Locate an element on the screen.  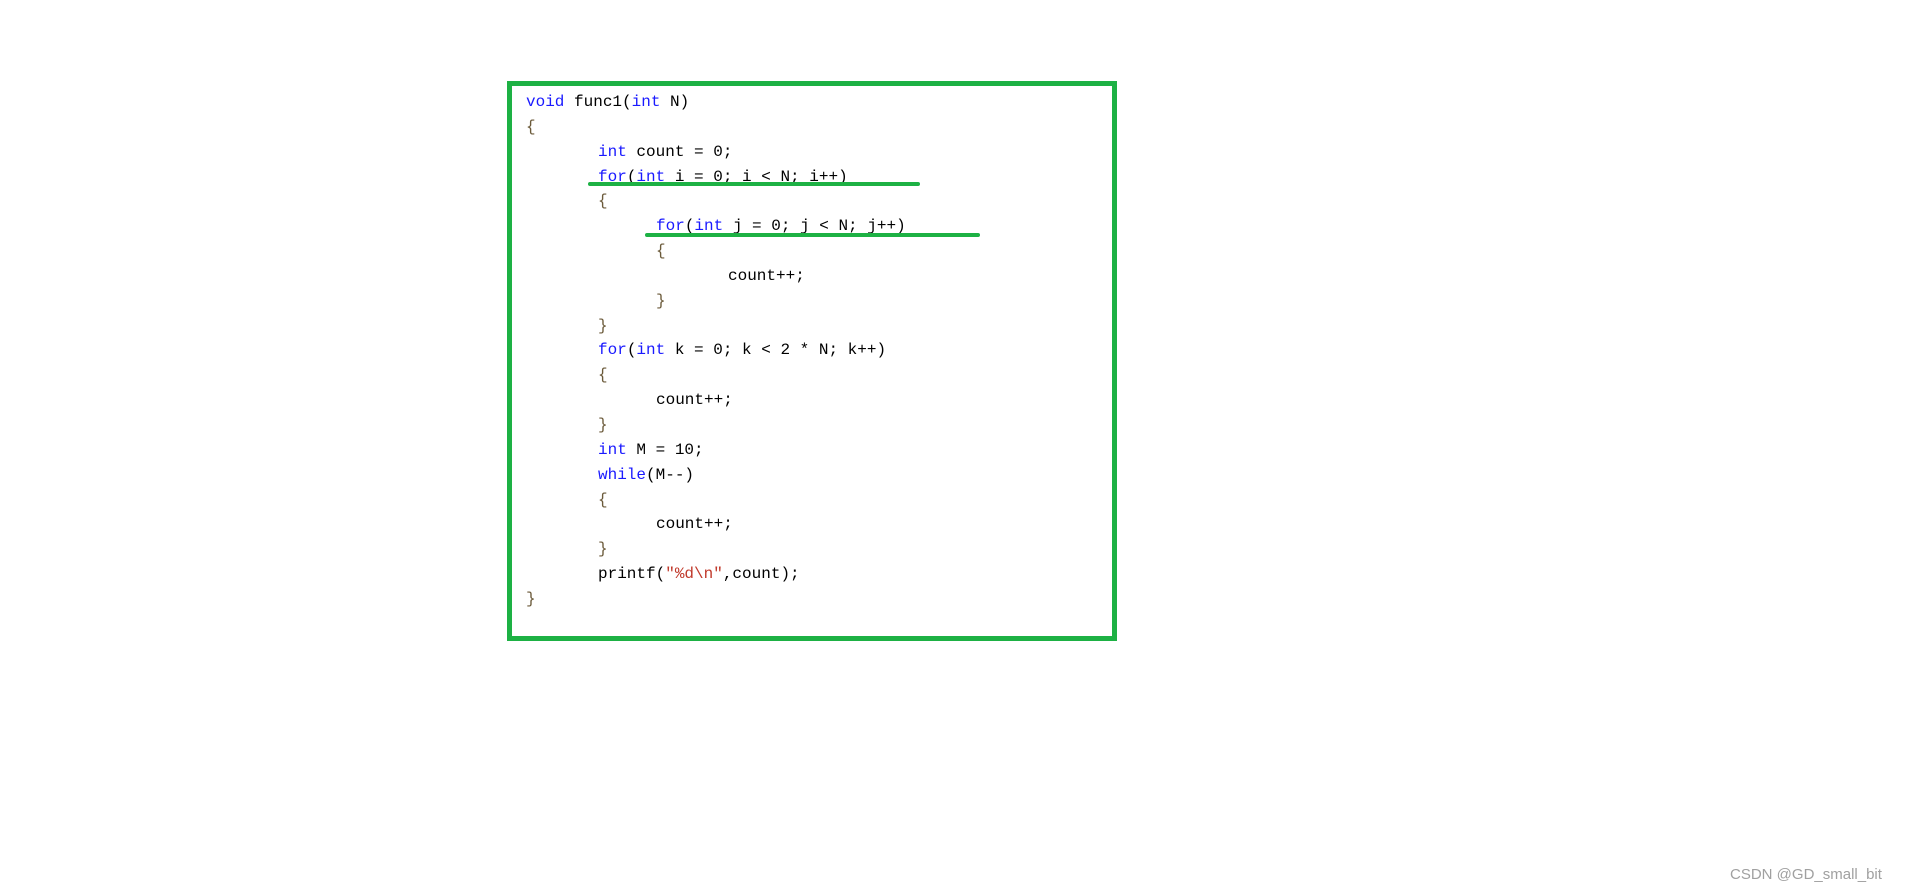
code-line: while(M--) is located at coordinates (716, 475).